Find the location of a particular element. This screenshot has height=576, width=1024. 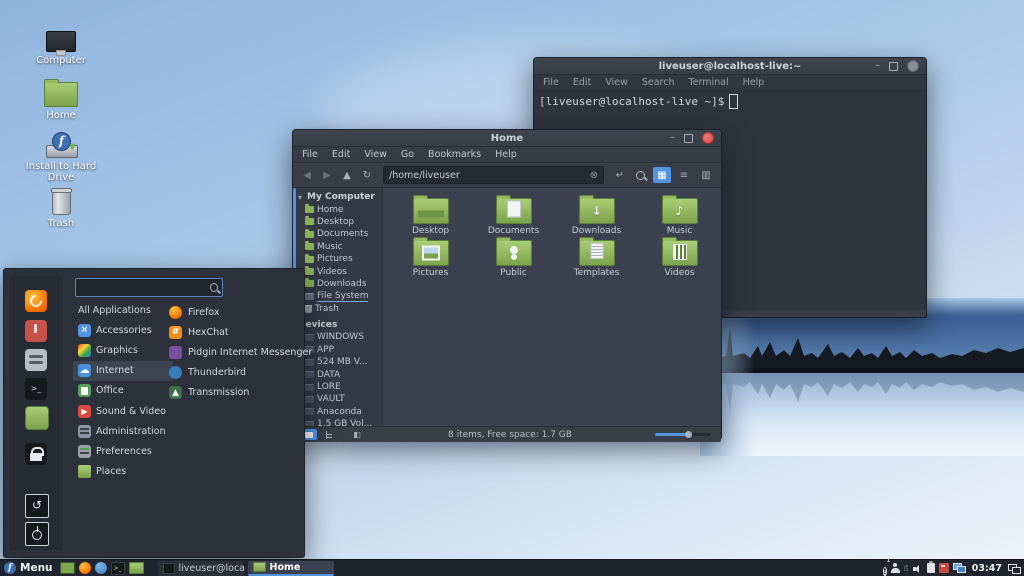

sidebar-item-music: Music is located at coordinates (337, 247).